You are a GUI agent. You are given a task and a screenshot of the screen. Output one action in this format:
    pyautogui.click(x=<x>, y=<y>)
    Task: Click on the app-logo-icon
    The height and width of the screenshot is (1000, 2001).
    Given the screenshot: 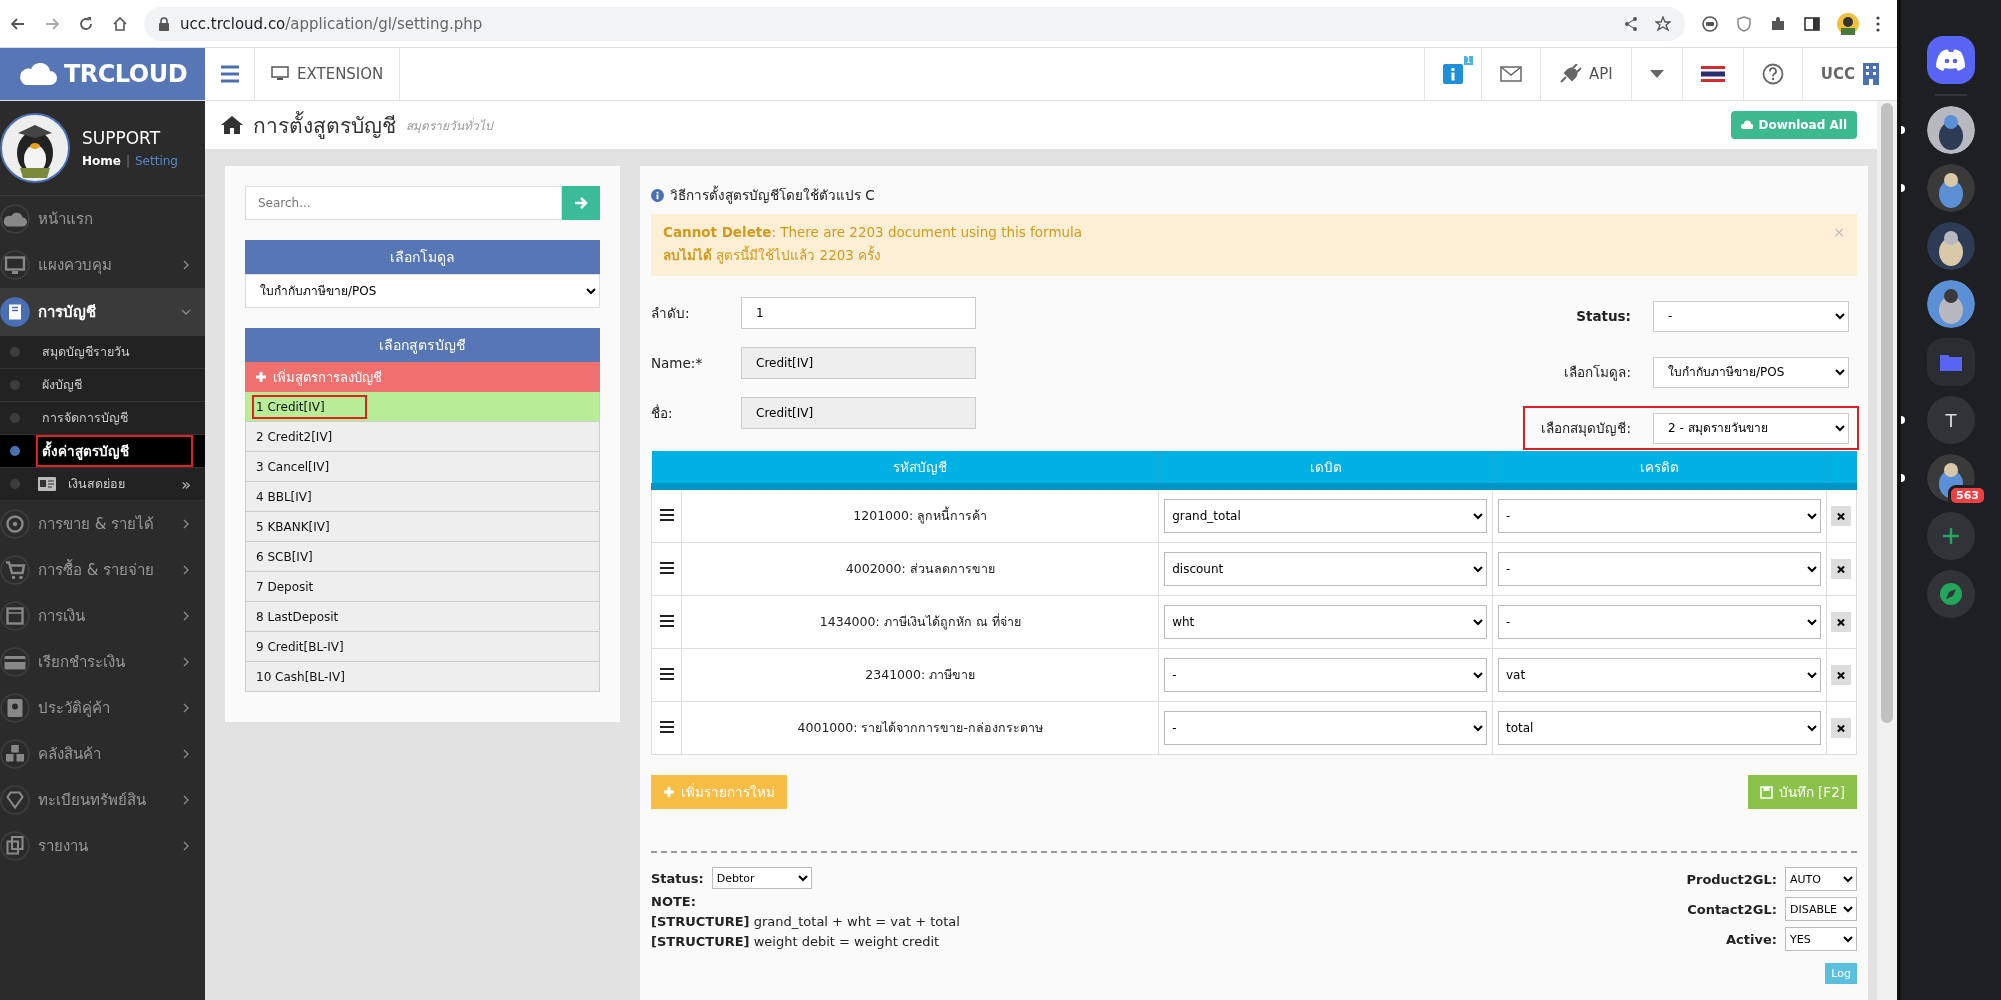 What is the action you would take?
    pyautogui.click(x=1951, y=60)
    